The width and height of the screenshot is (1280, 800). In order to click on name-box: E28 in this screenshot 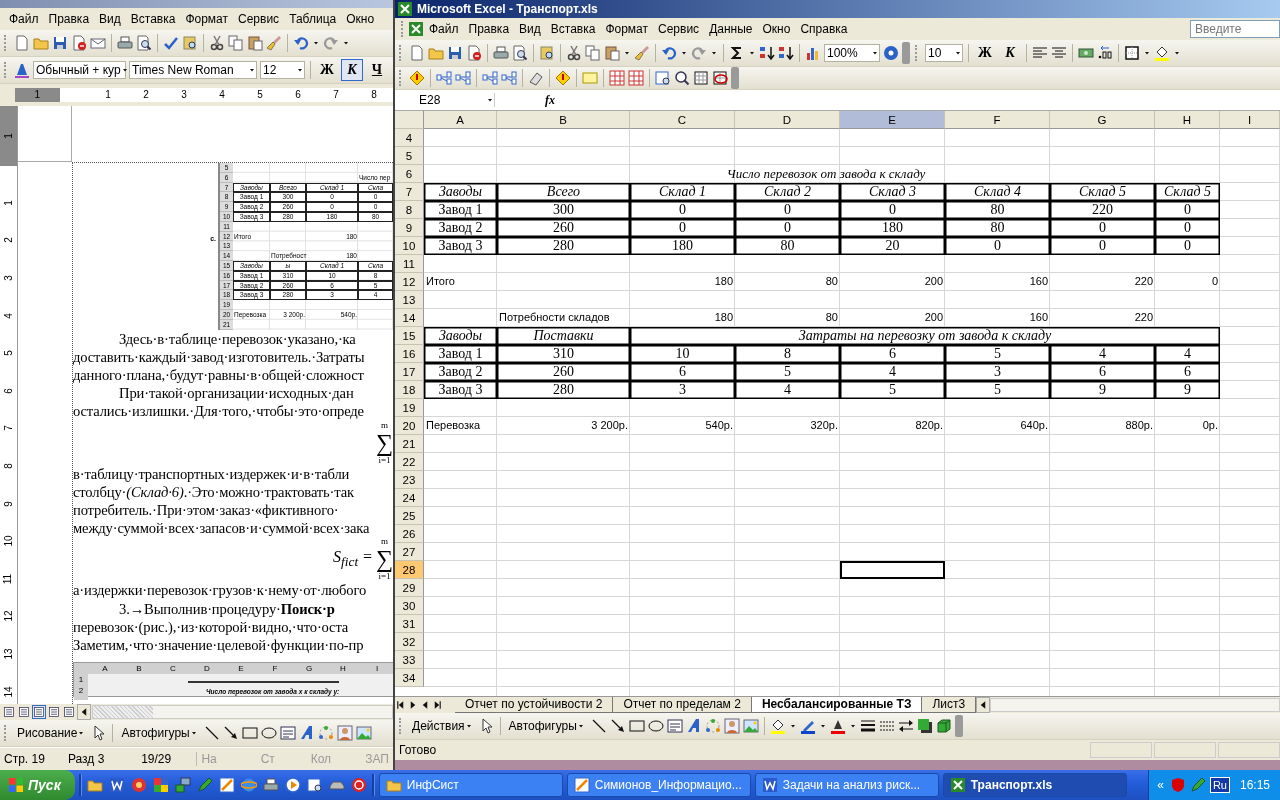, I will do `click(445, 100)`.